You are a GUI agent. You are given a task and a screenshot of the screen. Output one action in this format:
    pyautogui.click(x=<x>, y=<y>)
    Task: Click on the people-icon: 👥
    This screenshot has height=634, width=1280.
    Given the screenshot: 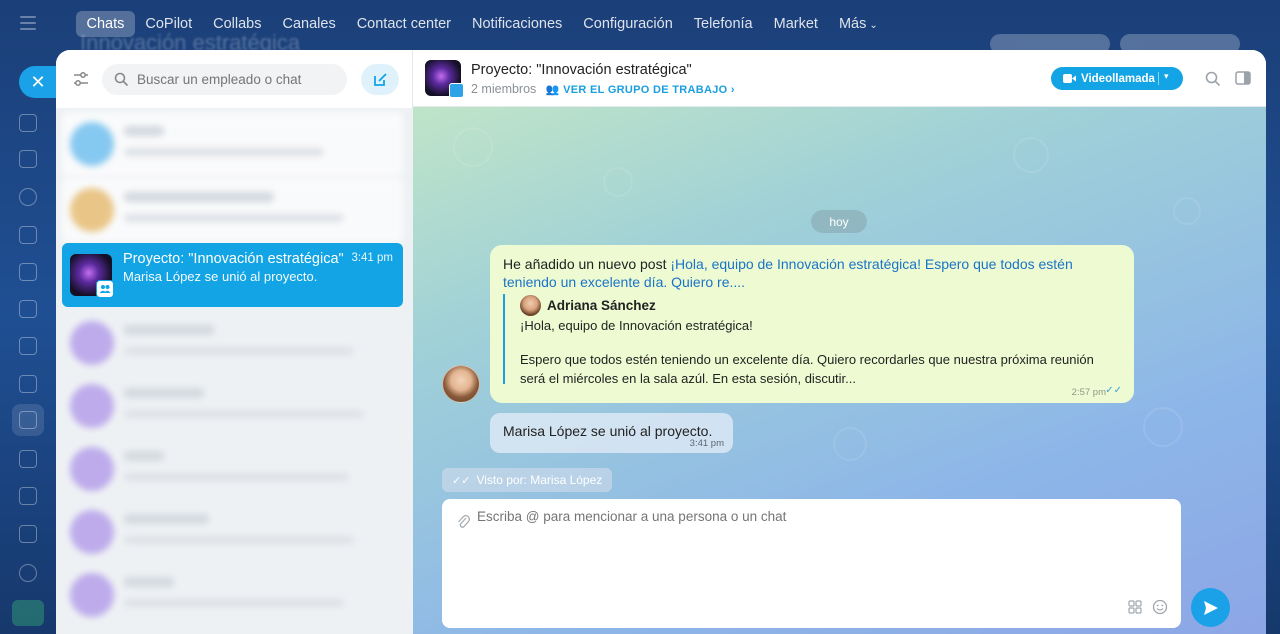 What is the action you would take?
    pyautogui.click(x=552, y=90)
    